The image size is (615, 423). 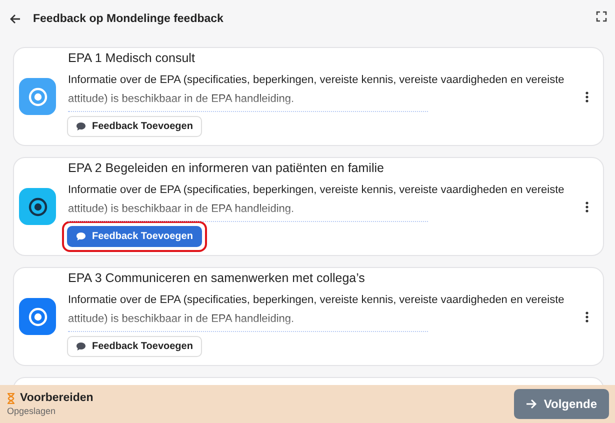 I want to click on page-title: Feedback op Mondelinge feedback, so click(x=128, y=18).